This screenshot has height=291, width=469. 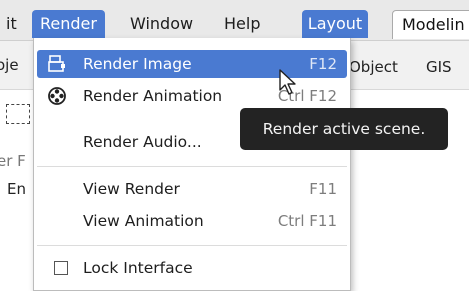 What do you see at coordinates (430, 24) in the screenshot?
I see `tab-modeling: Modelin` at bounding box center [430, 24].